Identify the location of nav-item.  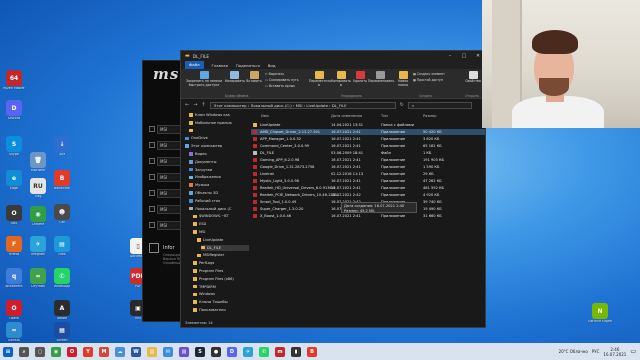
(219, 131).